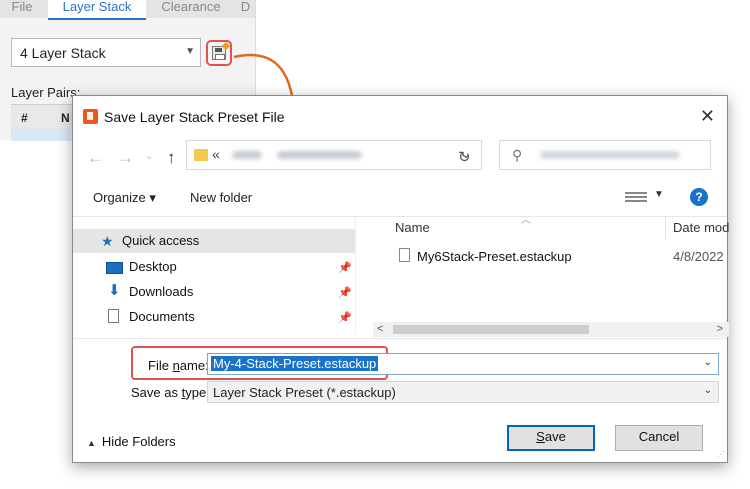  What do you see at coordinates (699, 197) in the screenshot?
I see `help-icon: ?` at bounding box center [699, 197].